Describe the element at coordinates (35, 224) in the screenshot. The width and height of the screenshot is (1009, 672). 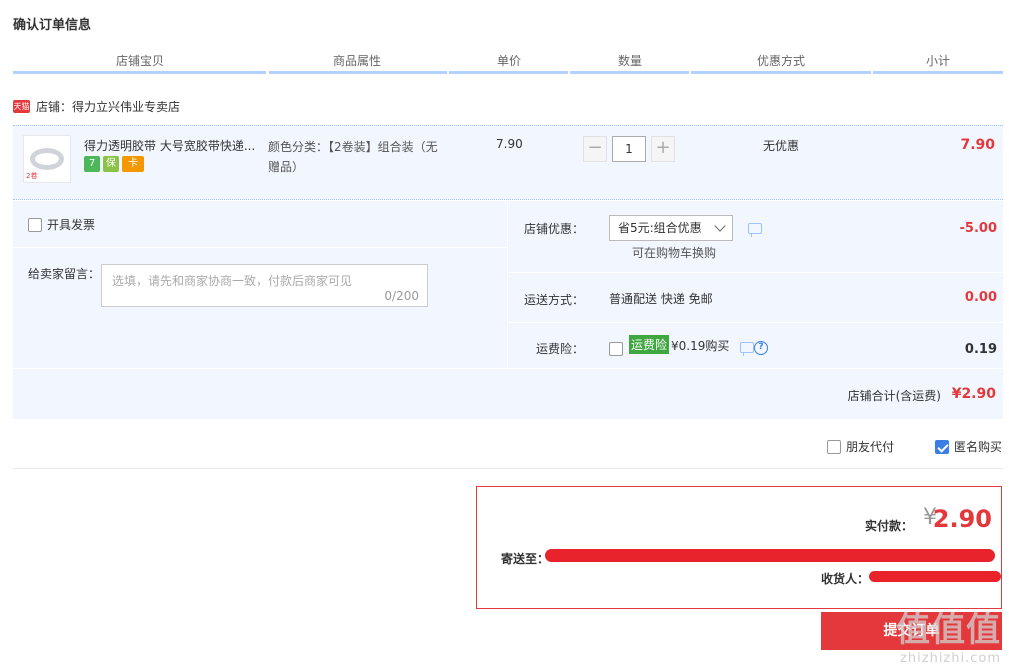
I see `invoice-checkbox` at that location.